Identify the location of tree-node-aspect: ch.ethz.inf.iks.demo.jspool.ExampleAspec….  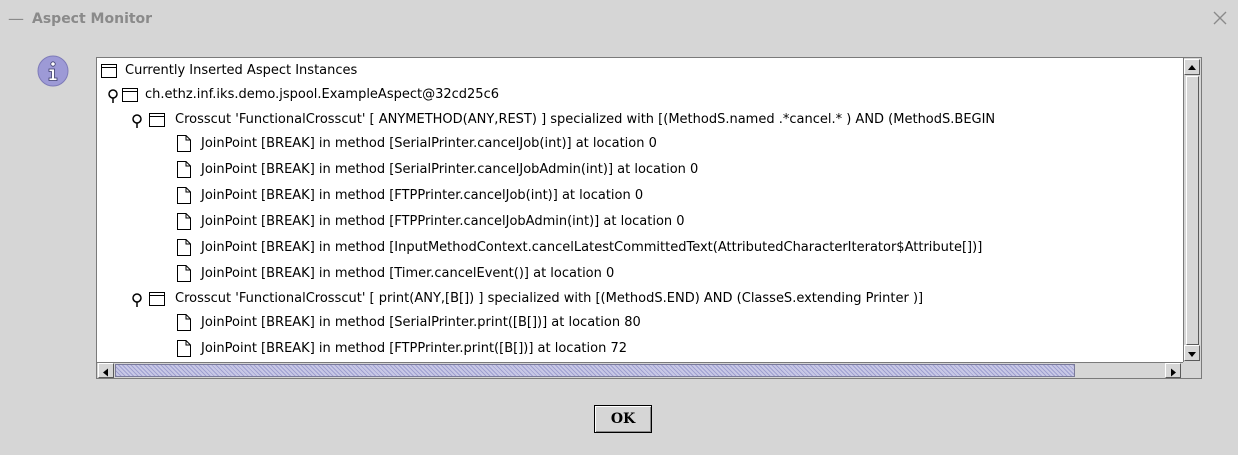
(640, 95).